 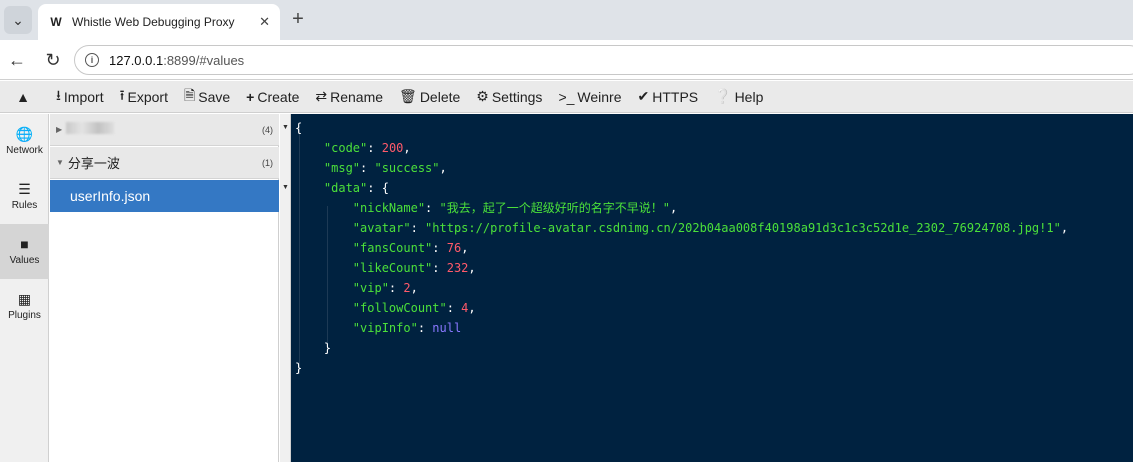 I want to click on code-line: "likeCount": 232,, so click(x=414, y=268).